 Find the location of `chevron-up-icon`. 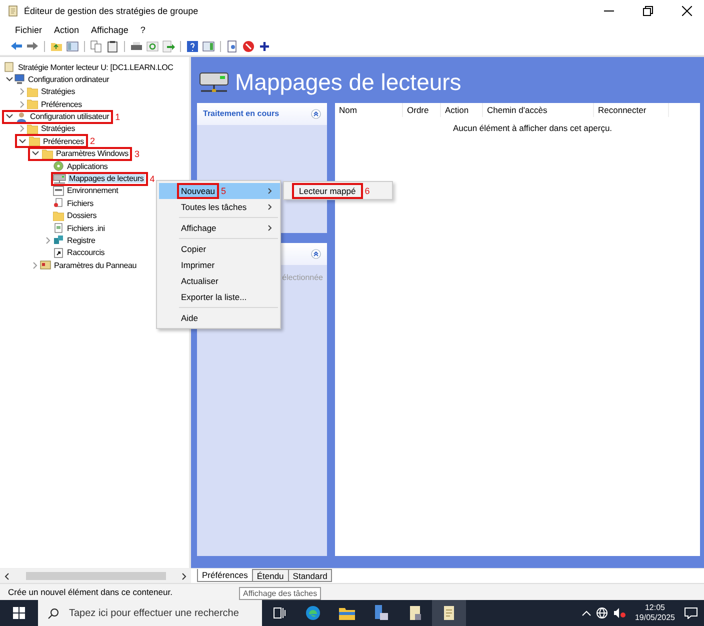

chevron-up-icon is located at coordinates (586, 613).